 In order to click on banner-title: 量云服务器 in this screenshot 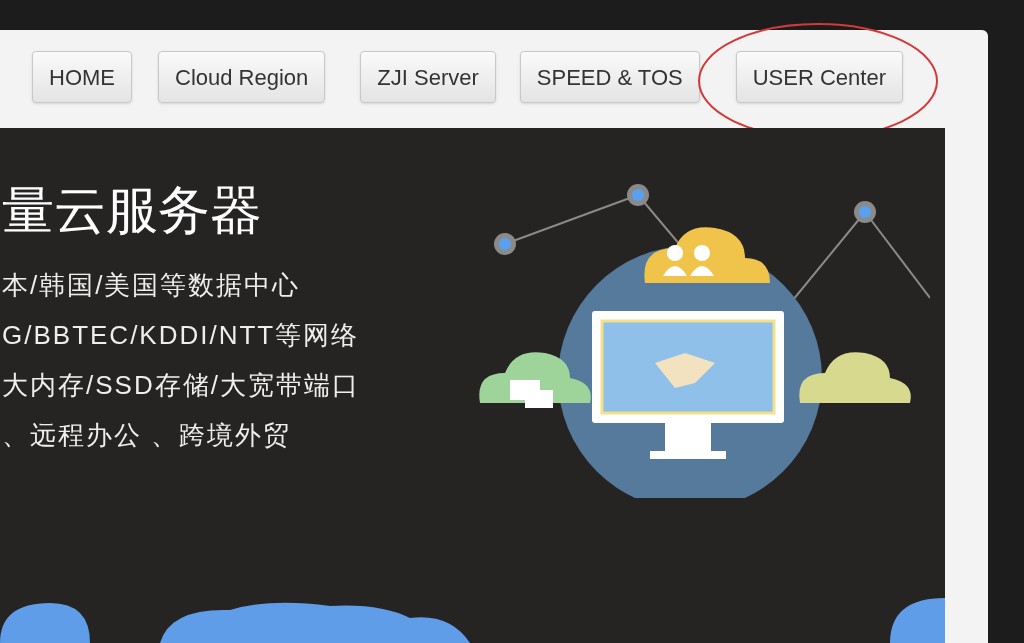, I will do `click(132, 210)`.